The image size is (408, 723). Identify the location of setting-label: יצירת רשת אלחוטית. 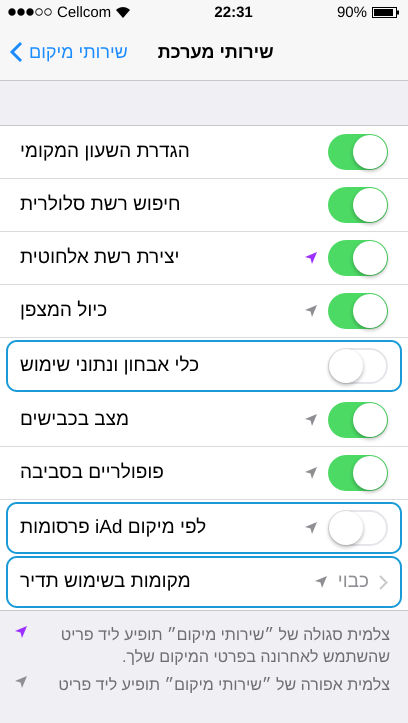
(100, 258).